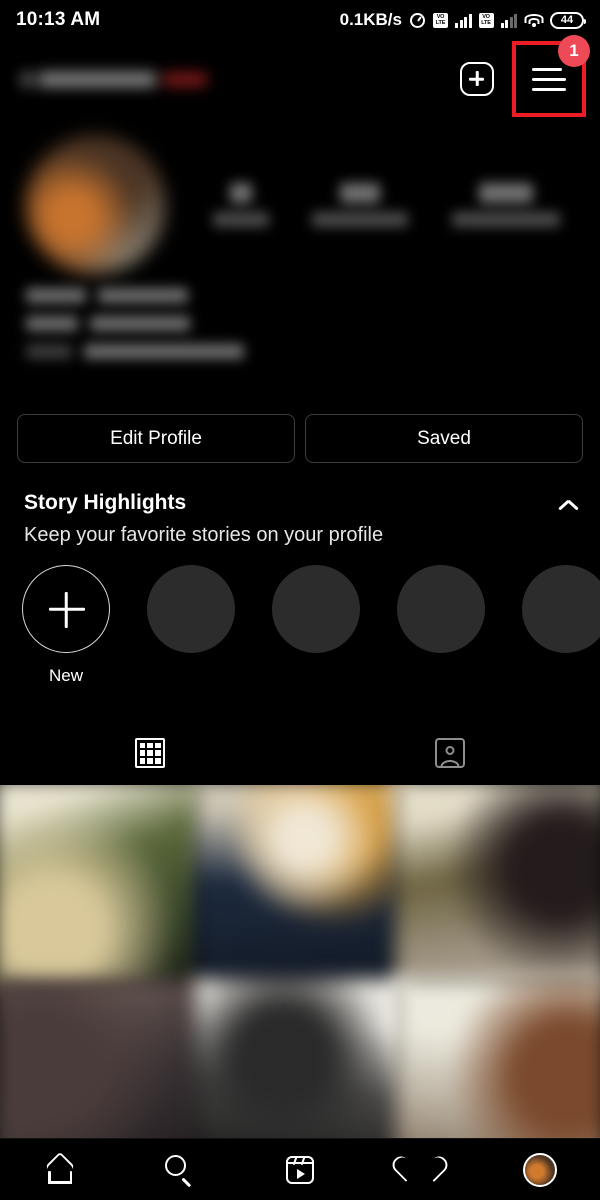 Image resolution: width=600 pixels, height=1200 pixels. I want to click on profile-stats, so click(382, 205).